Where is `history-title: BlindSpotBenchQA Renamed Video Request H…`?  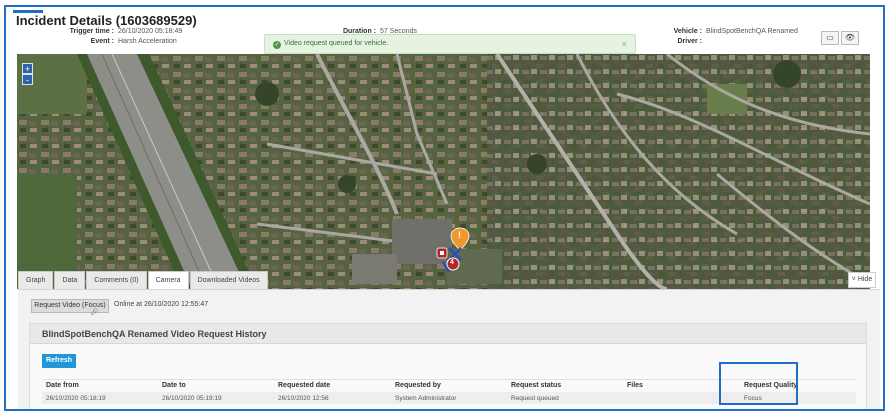 history-title: BlindSpotBenchQA Renamed Video Request H… is located at coordinates (448, 334).